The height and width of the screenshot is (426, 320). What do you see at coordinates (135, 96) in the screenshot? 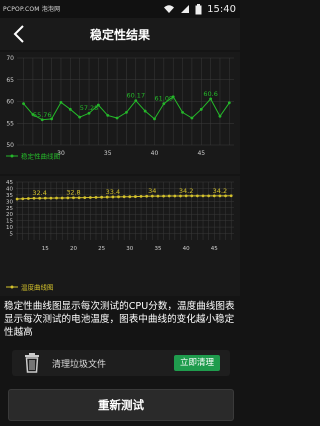
I see `stability-data-label: 60.17` at bounding box center [135, 96].